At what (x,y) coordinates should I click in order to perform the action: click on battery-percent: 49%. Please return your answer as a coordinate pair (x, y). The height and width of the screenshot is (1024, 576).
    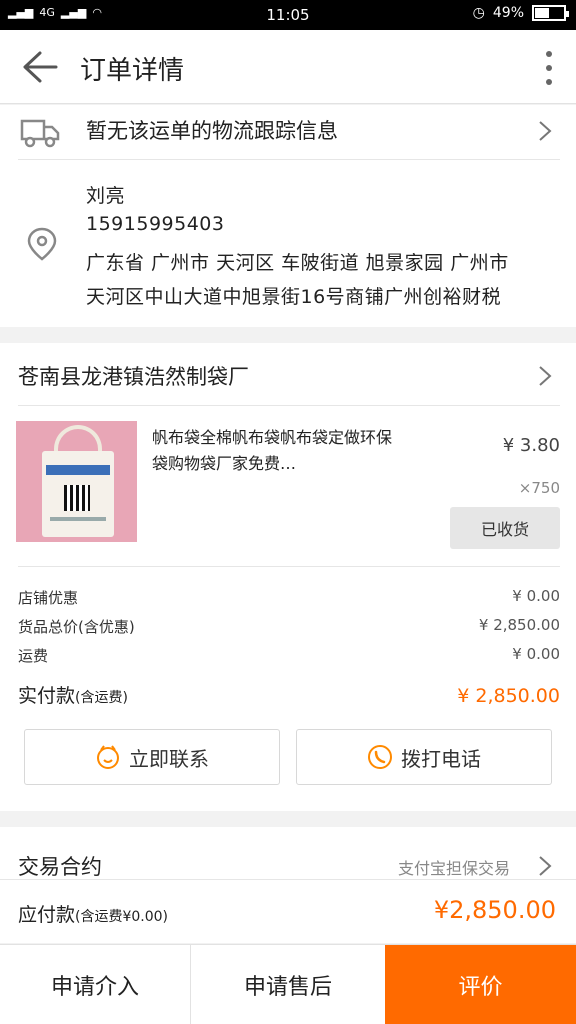
    Looking at the image, I should click on (508, 13).